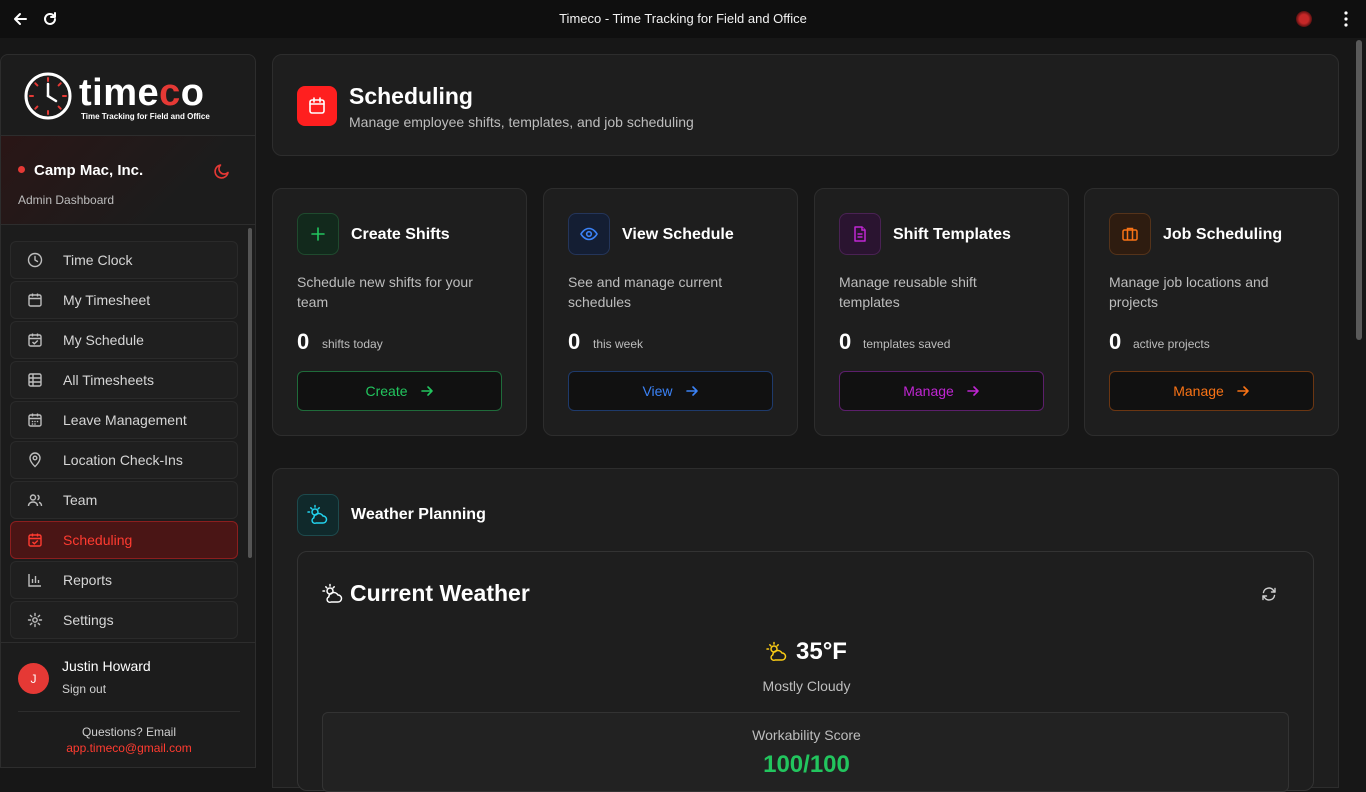 The image size is (1366, 792). Describe the element at coordinates (66, 200) in the screenshot. I see `org-subtitle: Admin Dashboard` at that location.